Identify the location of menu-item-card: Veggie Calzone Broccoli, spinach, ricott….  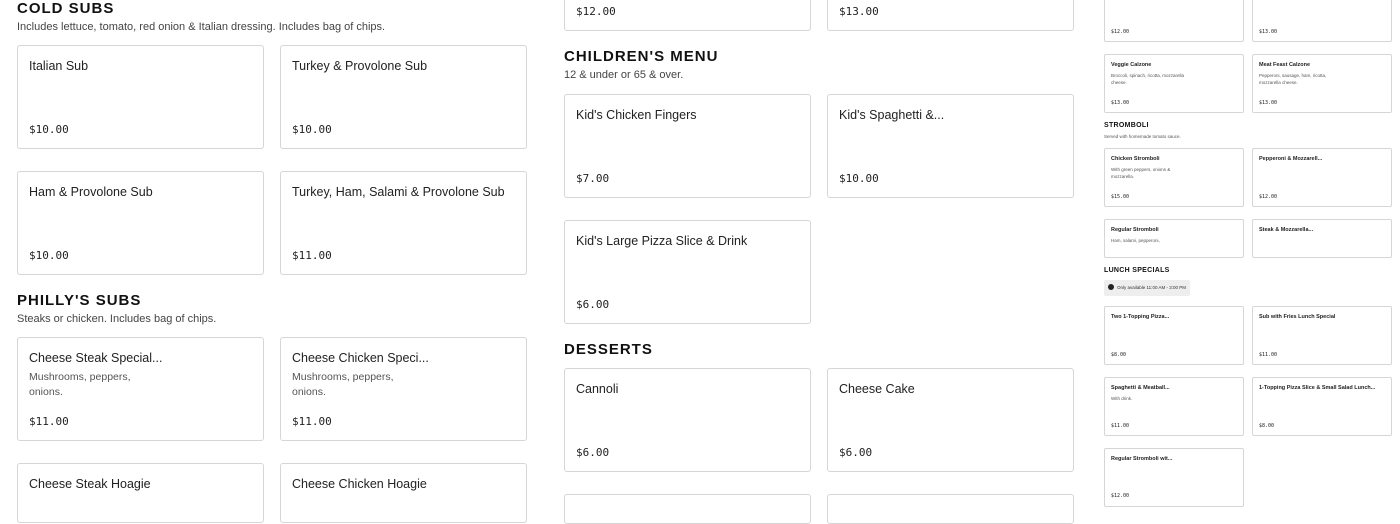
(1174, 83).